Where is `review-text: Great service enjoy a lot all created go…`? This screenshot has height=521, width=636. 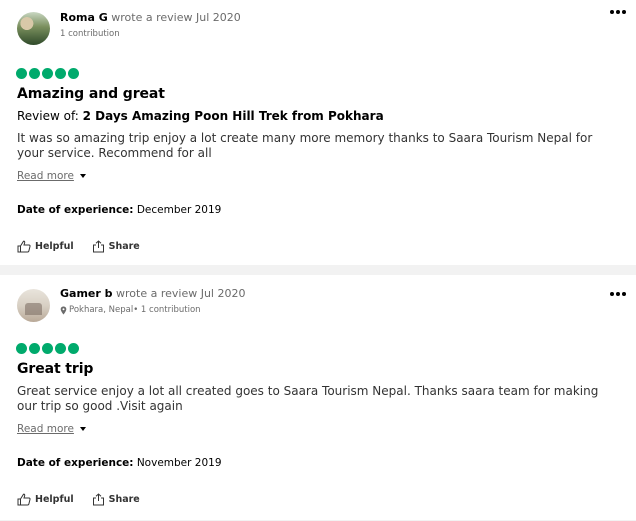 review-text: Great service enjoy a lot all created go… is located at coordinates (308, 398).